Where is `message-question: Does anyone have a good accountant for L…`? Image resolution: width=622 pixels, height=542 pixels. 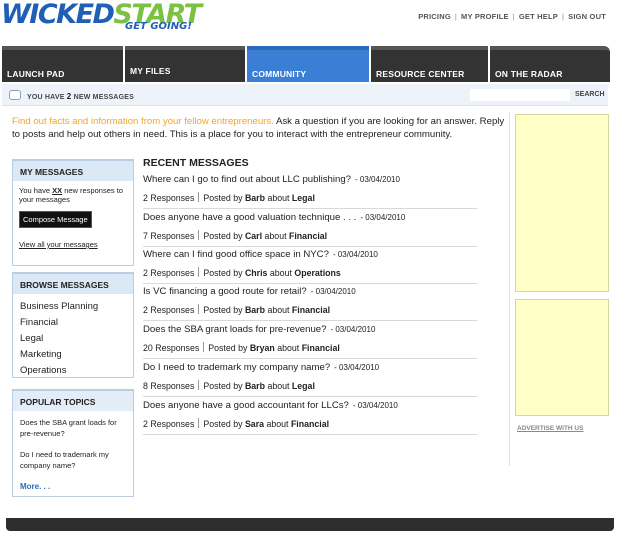
message-question: Does anyone have a good accountant for L… is located at coordinates (246, 405).